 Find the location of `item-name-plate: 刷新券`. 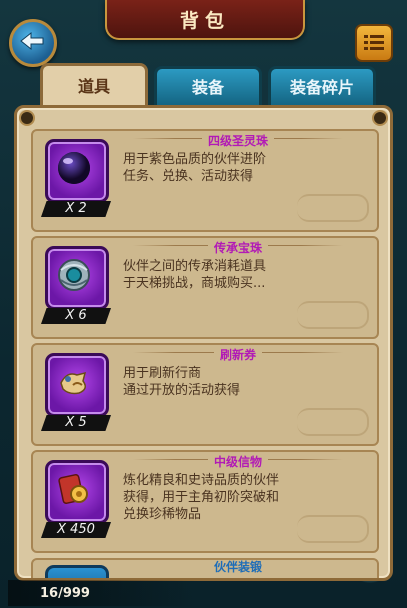

item-name-plate: 刷新券 is located at coordinates (238, 353).